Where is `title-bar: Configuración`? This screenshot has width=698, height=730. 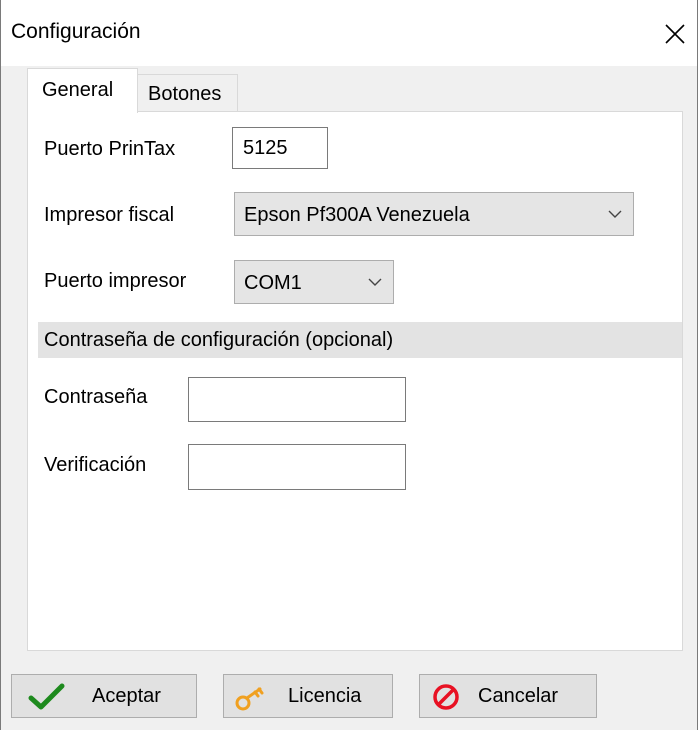 title-bar: Configuración is located at coordinates (349, 33).